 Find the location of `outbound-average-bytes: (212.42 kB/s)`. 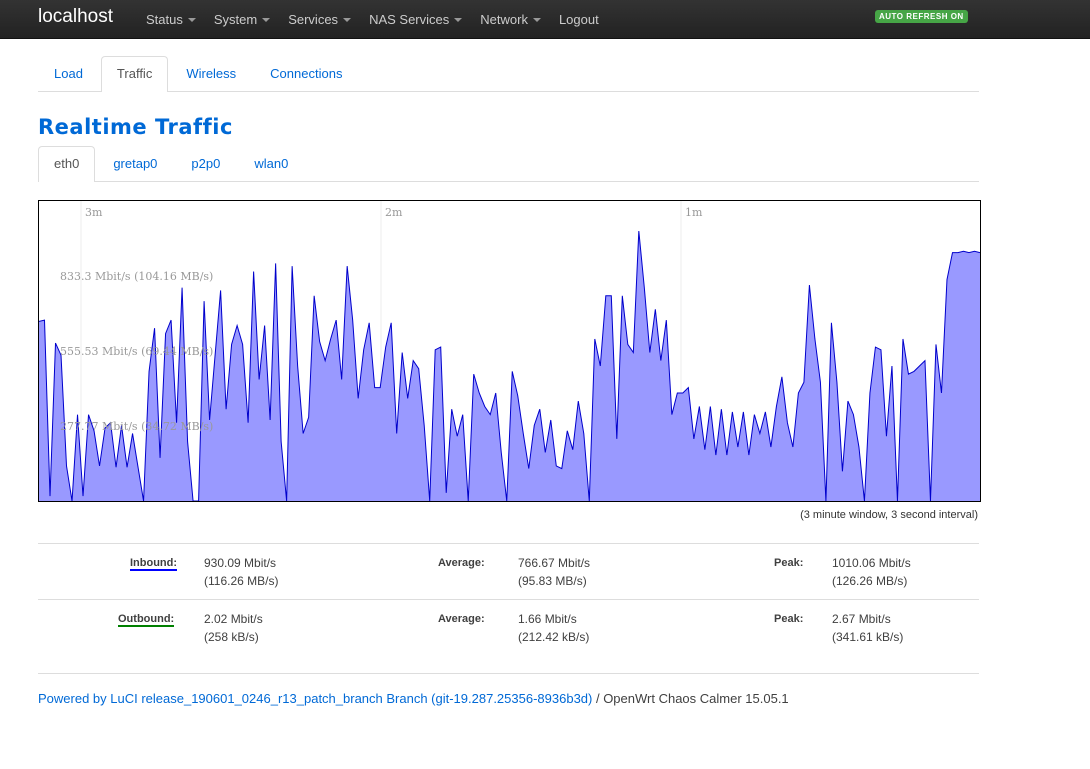

outbound-average-bytes: (212.42 kB/s) is located at coordinates (554, 637).